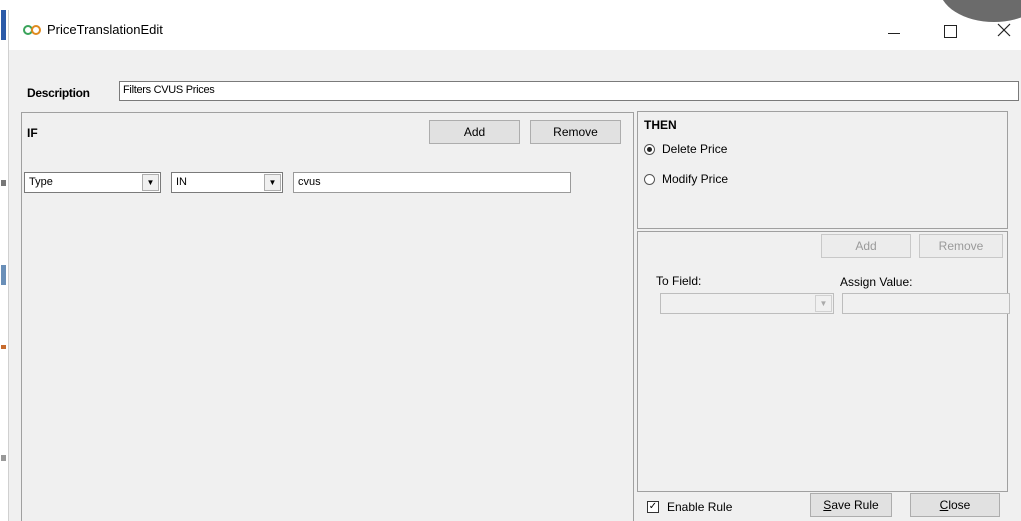  What do you see at coordinates (32, 133) in the screenshot?
I see `if-label: IF` at bounding box center [32, 133].